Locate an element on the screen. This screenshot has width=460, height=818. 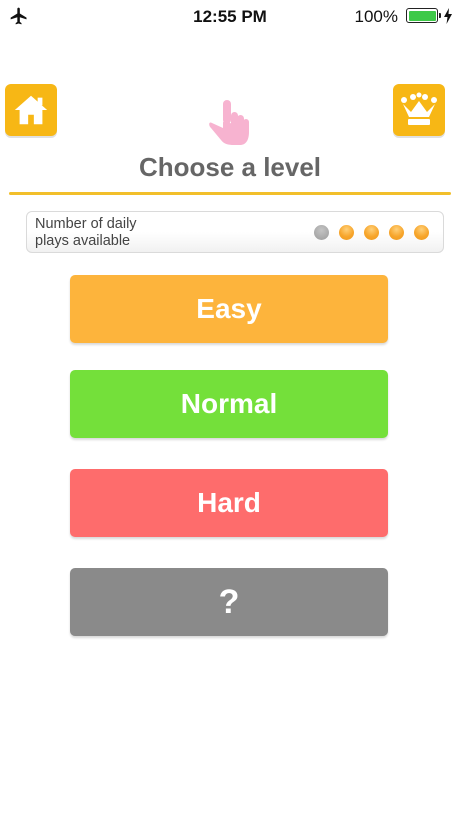
battery-icon is located at coordinates (423, 15).